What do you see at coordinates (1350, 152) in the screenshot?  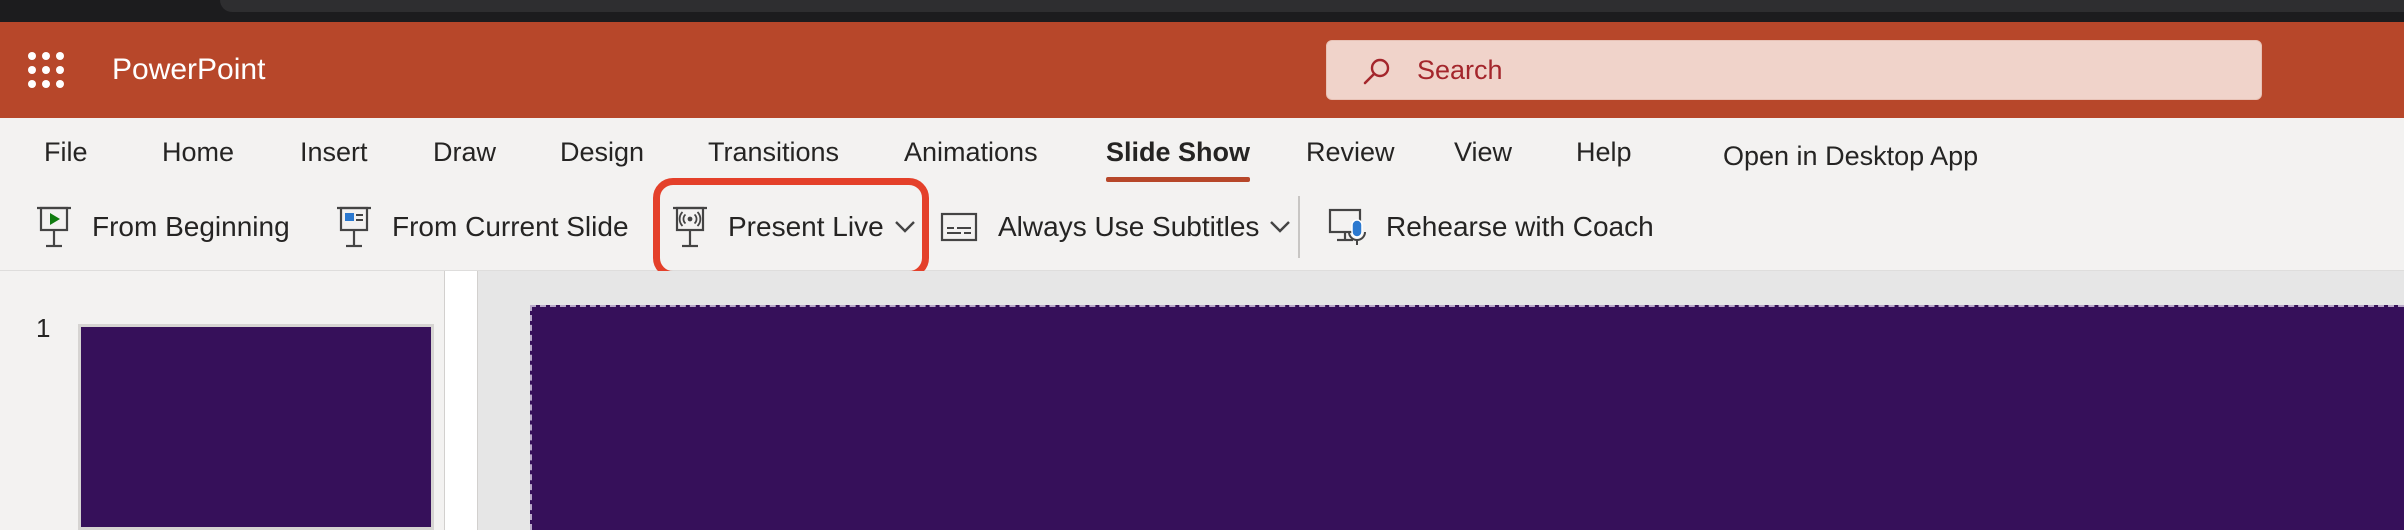 I see `tab-review: Review` at bounding box center [1350, 152].